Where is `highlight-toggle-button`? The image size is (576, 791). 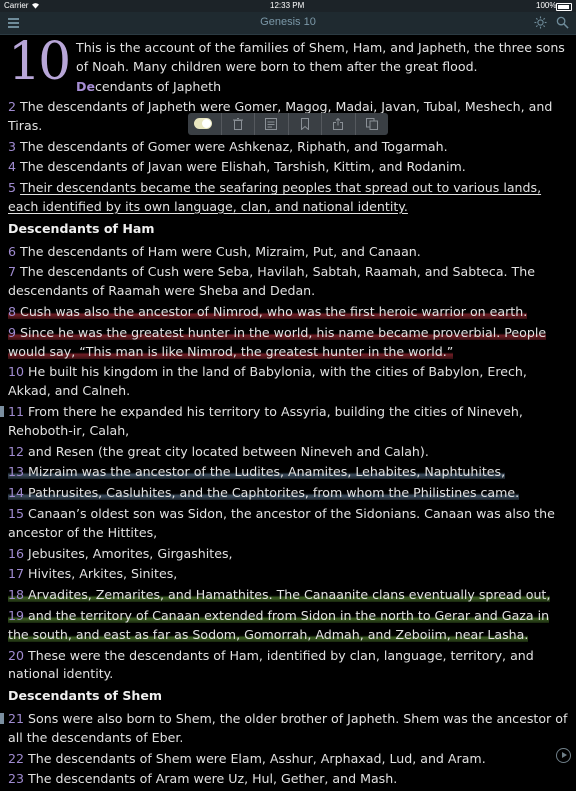 highlight-toggle-button is located at coordinates (205, 124).